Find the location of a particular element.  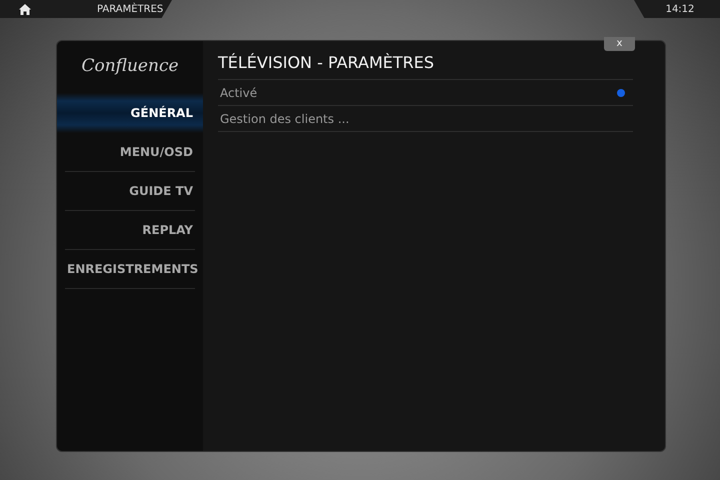

setting-row: Activé is located at coordinates (425, 93).